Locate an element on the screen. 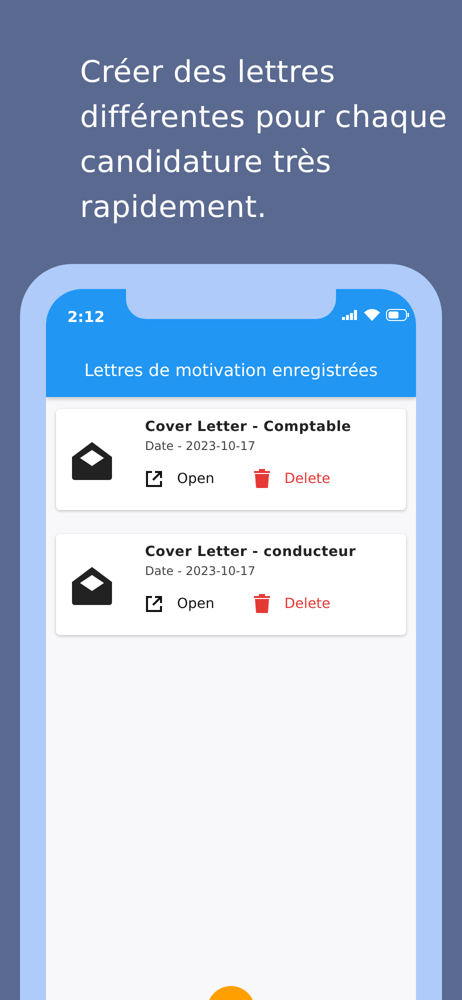 Image resolution: width=462 pixels, height=1000 pixels. letter-title: Cover Letter - Comptable is located at coordinates (248, 427).